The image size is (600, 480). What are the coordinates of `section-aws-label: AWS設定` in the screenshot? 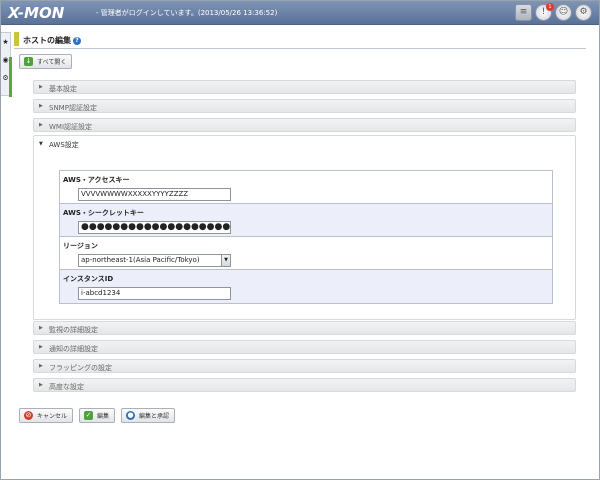 It's located at (64, 145).